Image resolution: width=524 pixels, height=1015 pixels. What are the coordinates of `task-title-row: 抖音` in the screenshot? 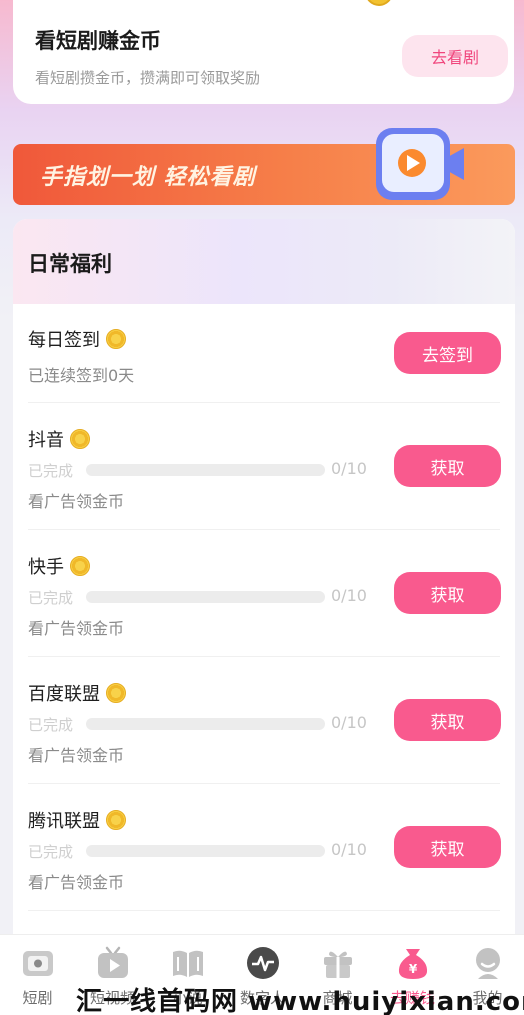 It's located at (59, 439).